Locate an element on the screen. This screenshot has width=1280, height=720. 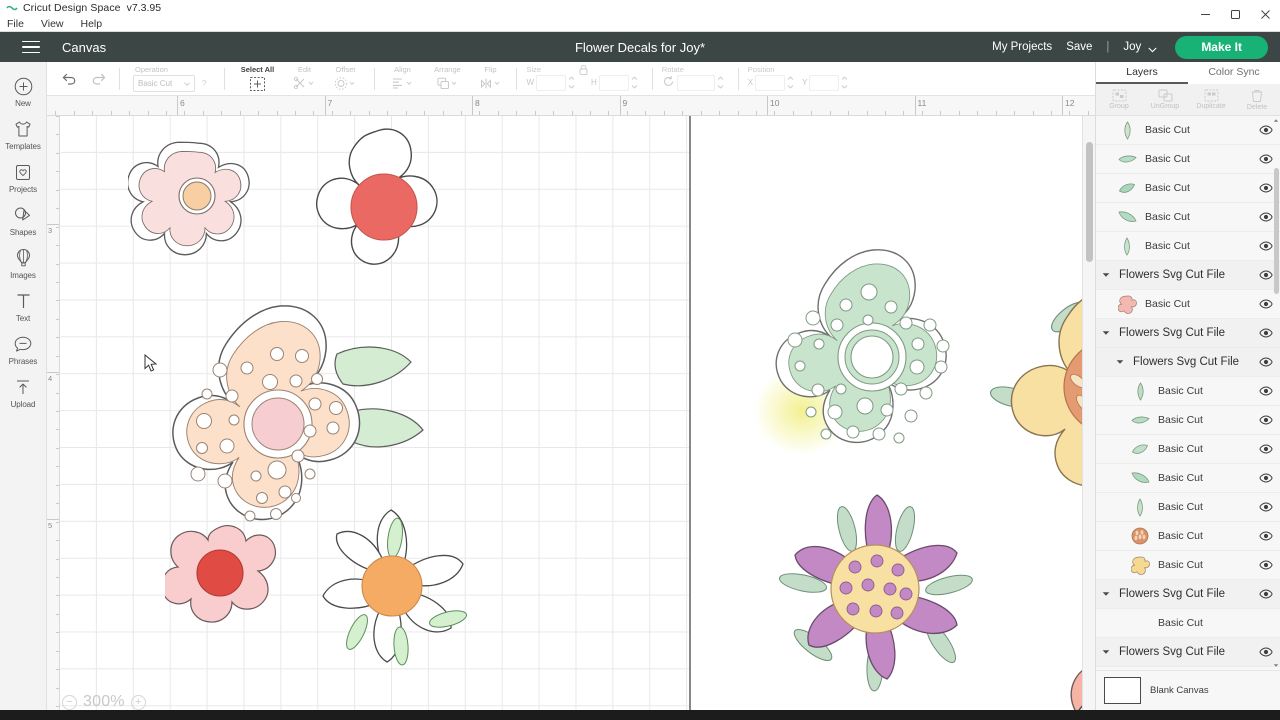
my-projects-link: My Projects is located at coordinates (1022, 47).